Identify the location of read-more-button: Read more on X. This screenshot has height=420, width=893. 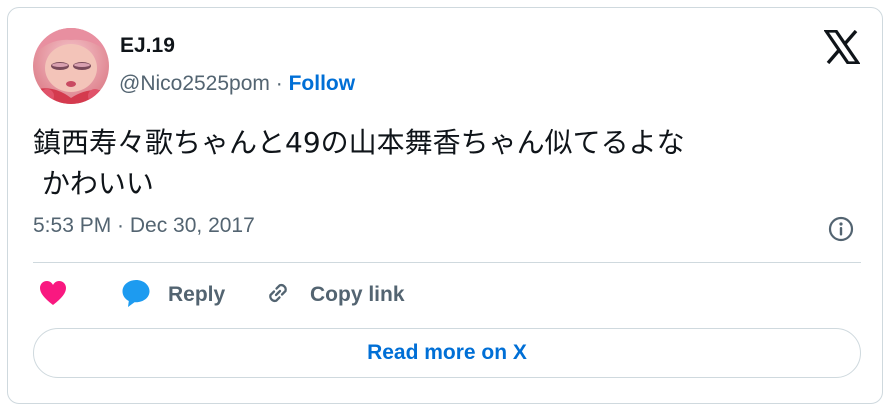
(447, 353).